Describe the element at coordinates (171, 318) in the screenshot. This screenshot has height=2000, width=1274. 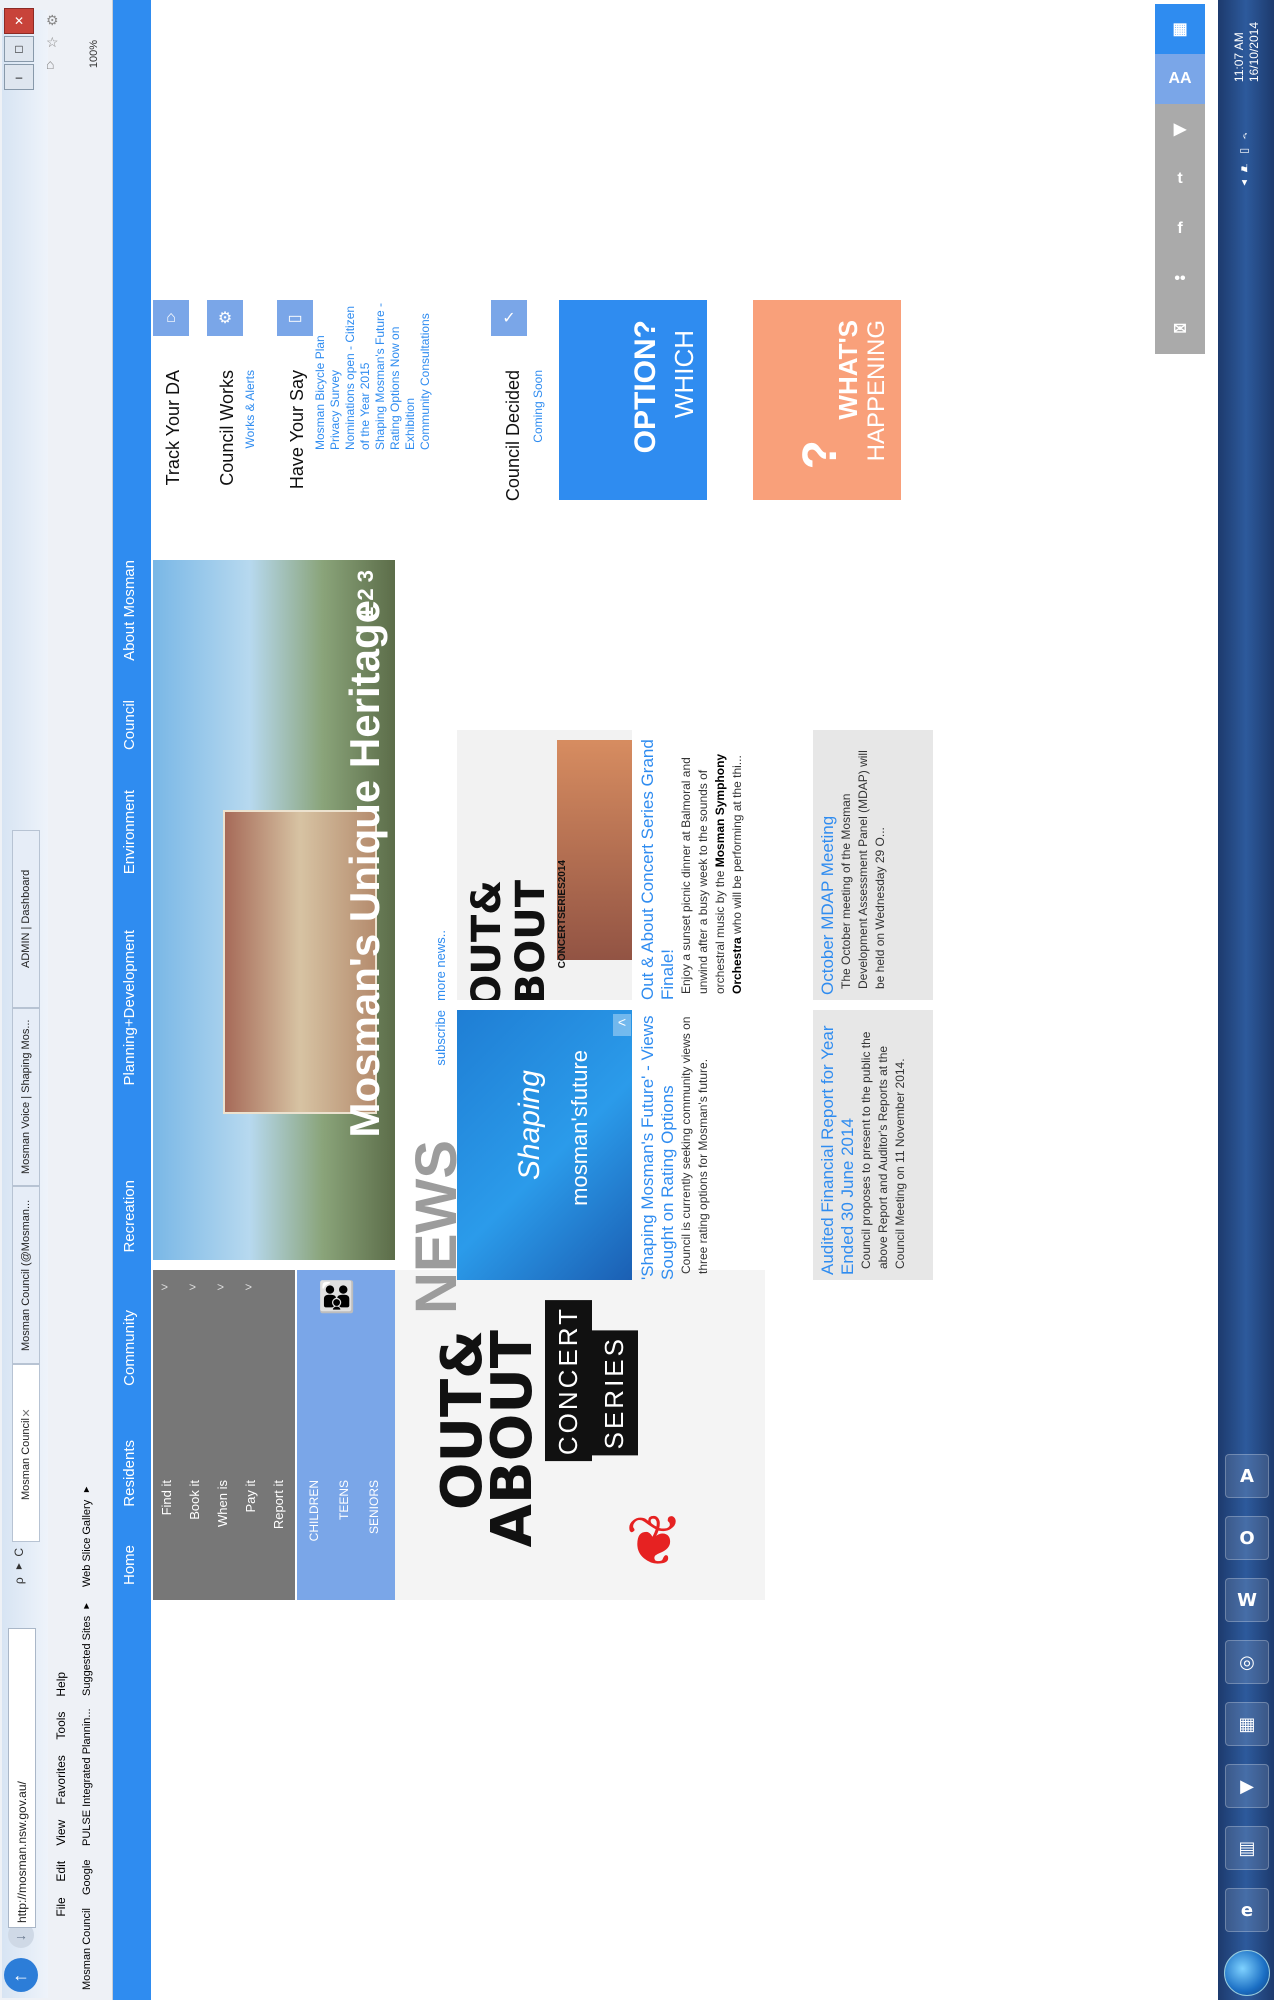
I see `house-icon: ⌂` at that location.